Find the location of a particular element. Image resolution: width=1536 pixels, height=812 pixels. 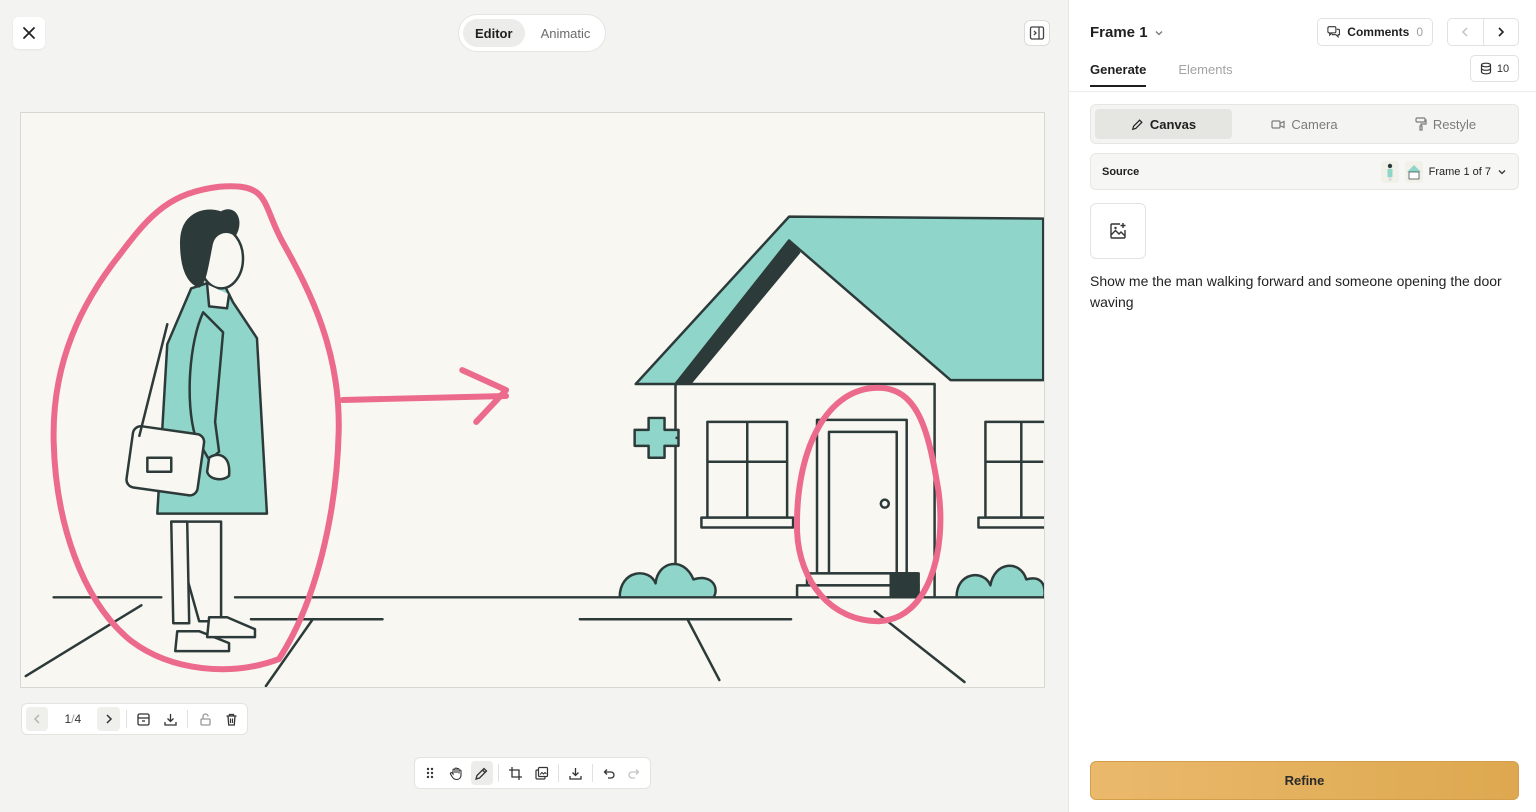

mode-switch: Editor Animatic is located at coordinates (532, 33).